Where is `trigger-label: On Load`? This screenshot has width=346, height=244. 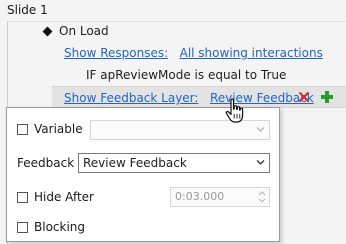 trigger-label: On Load is located at coordinates (84, 31).